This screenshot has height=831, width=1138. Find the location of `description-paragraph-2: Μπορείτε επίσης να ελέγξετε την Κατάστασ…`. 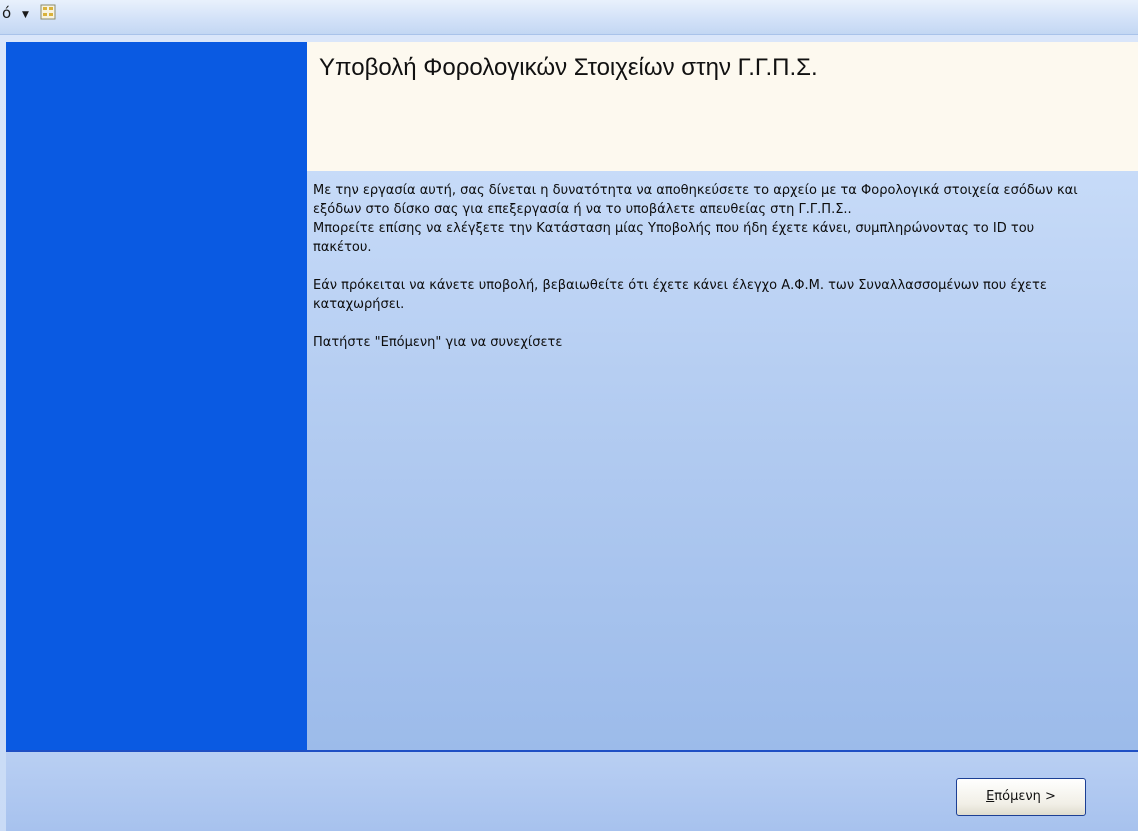

description-paragraph-2: Μπορείτε επίσης να ελέγξετε την Κατάστασ… is located at coordinates (674, 238).